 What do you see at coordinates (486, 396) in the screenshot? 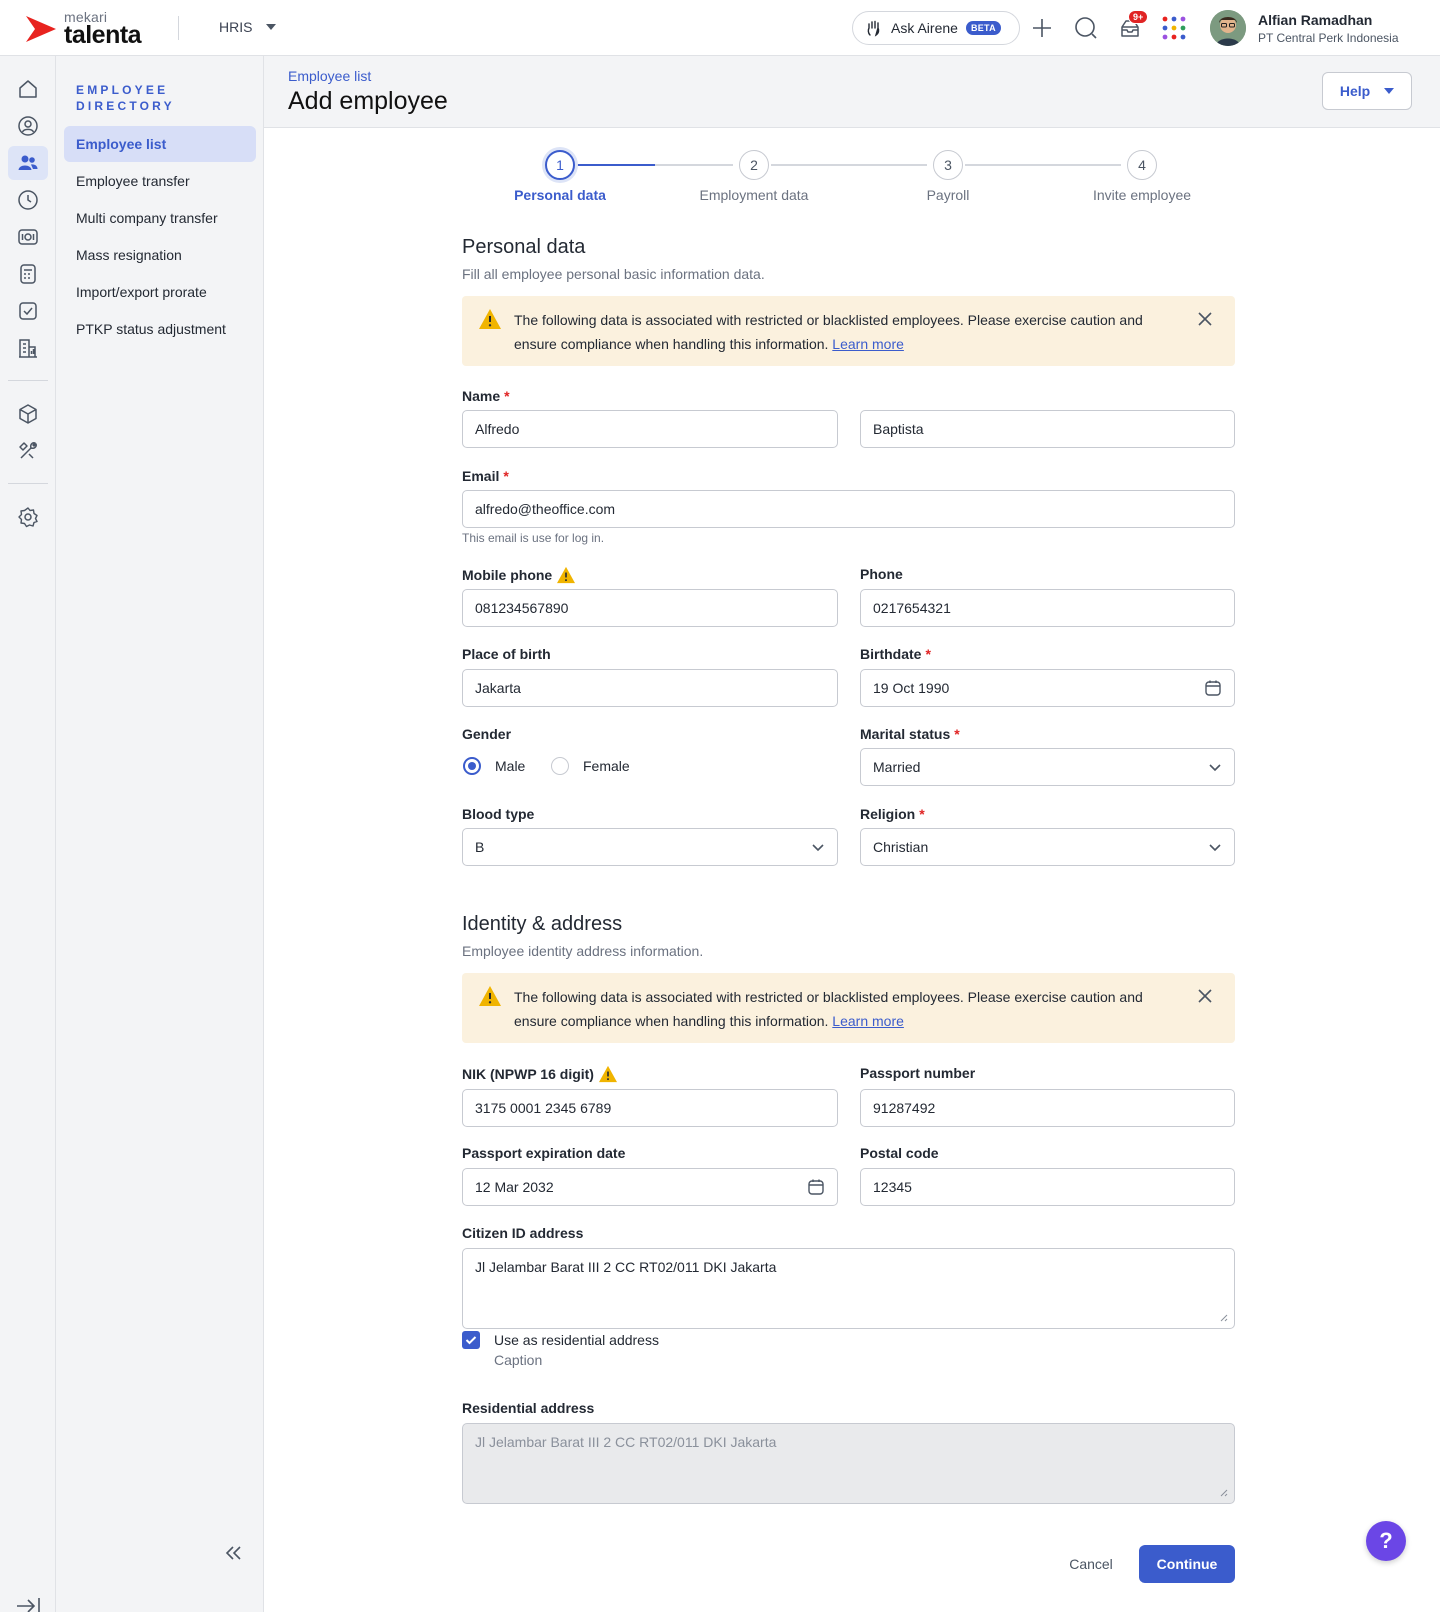
I see `name-label: Name *` at bounding box center [486, 396].